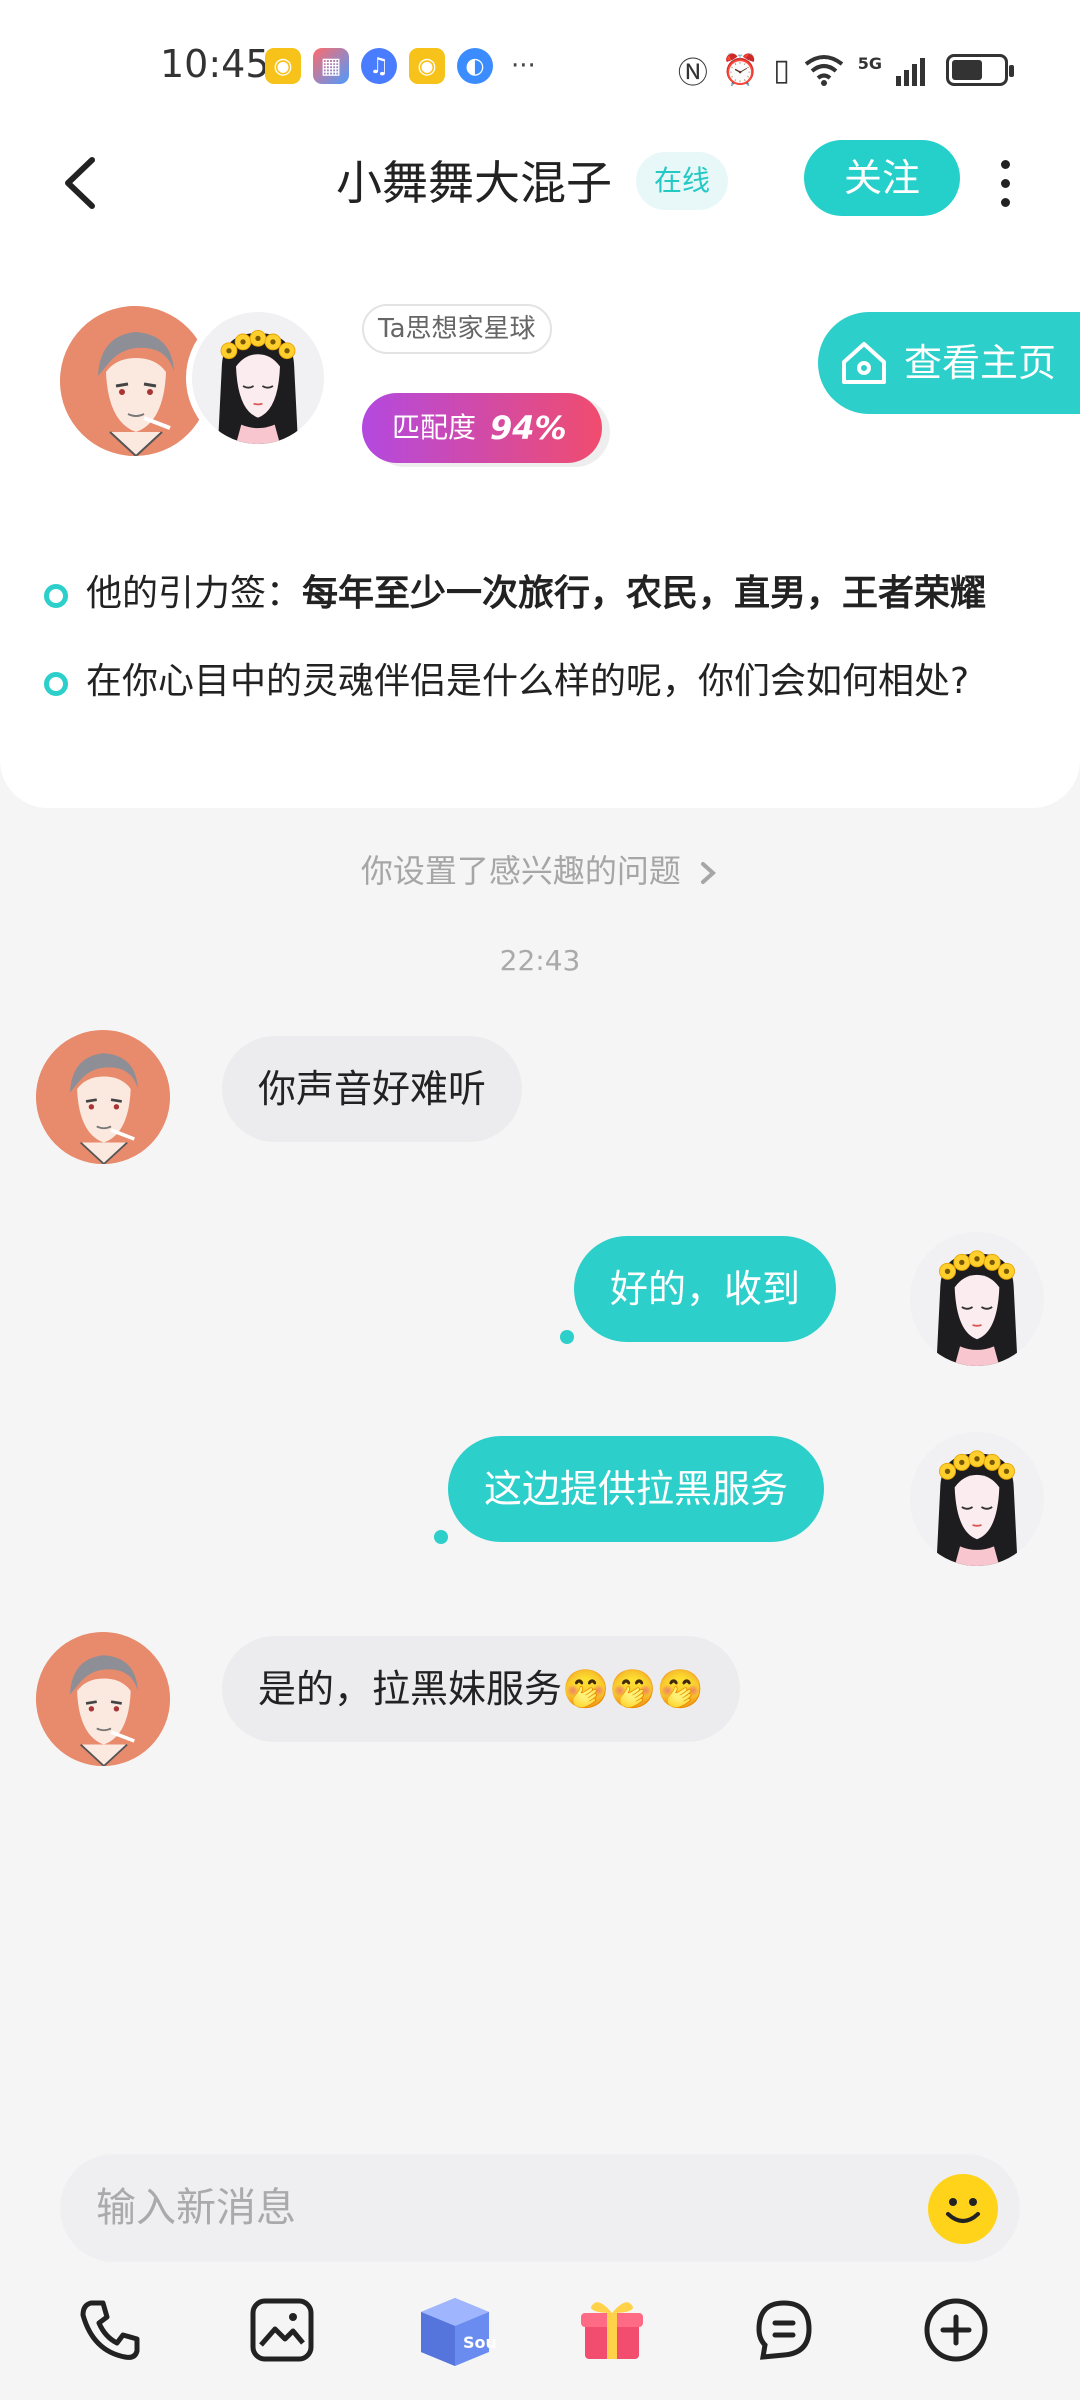 The width and height of the screenshot is (1080, 2400). What do you see at coordinates (331, 66) in the screenshot?
I see `app-icon: ▦` at bounding box center [331, 66].